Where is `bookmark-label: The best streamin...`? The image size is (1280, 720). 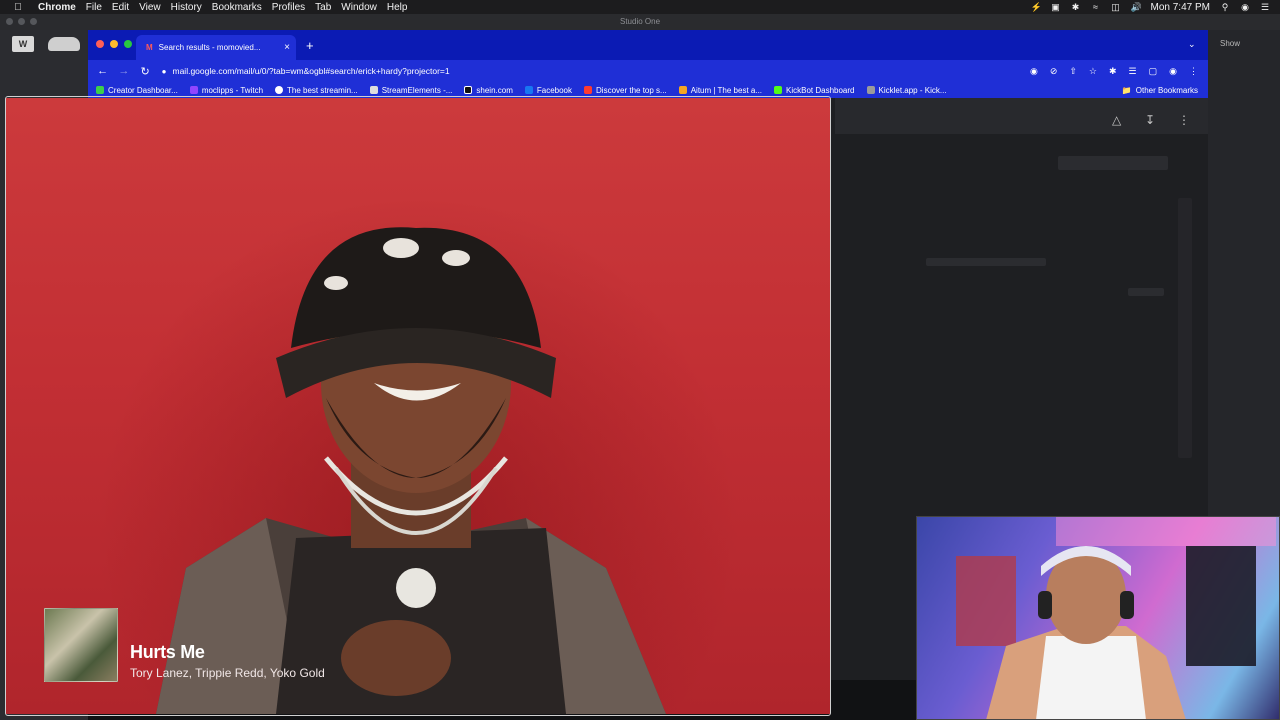 bookmark-label: The best streamin... is located at coordinates (322, 90).